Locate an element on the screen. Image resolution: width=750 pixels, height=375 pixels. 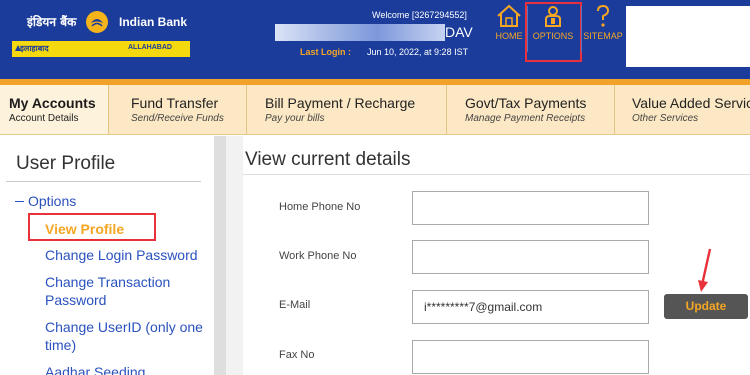
home-label: HOME is located at coordinates (509, 36).